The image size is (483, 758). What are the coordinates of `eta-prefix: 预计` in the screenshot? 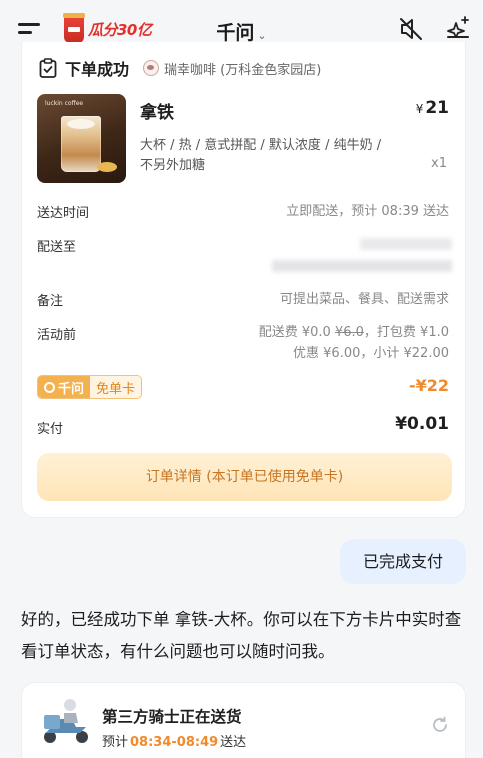 It's located at (115, 742).